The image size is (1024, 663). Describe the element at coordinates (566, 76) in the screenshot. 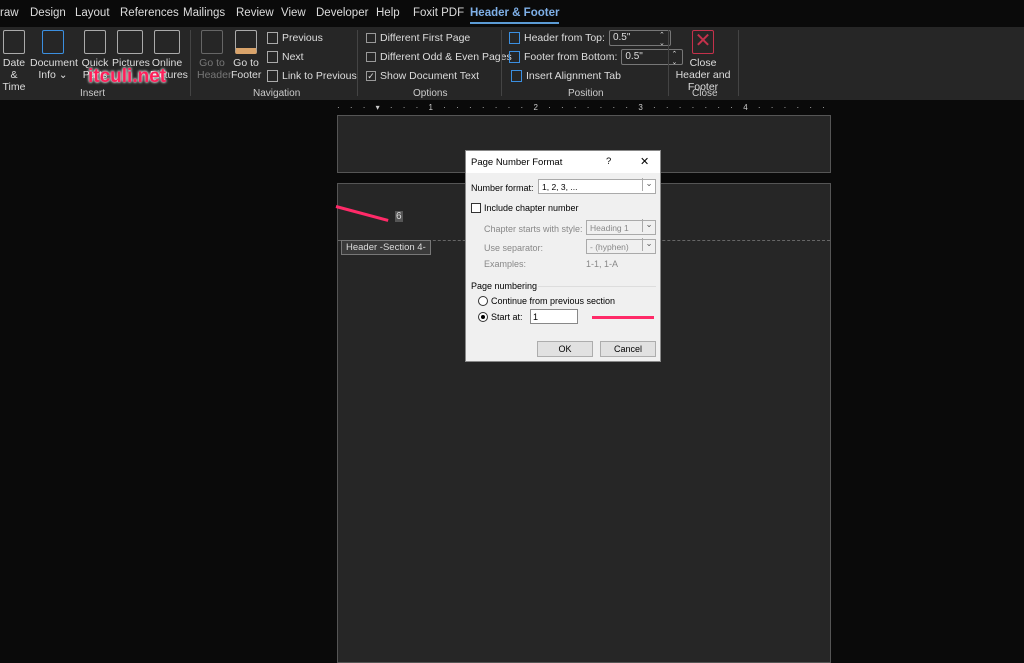

I see `insert-alignment-tab-button: Insert Alignment Tab` at that location.